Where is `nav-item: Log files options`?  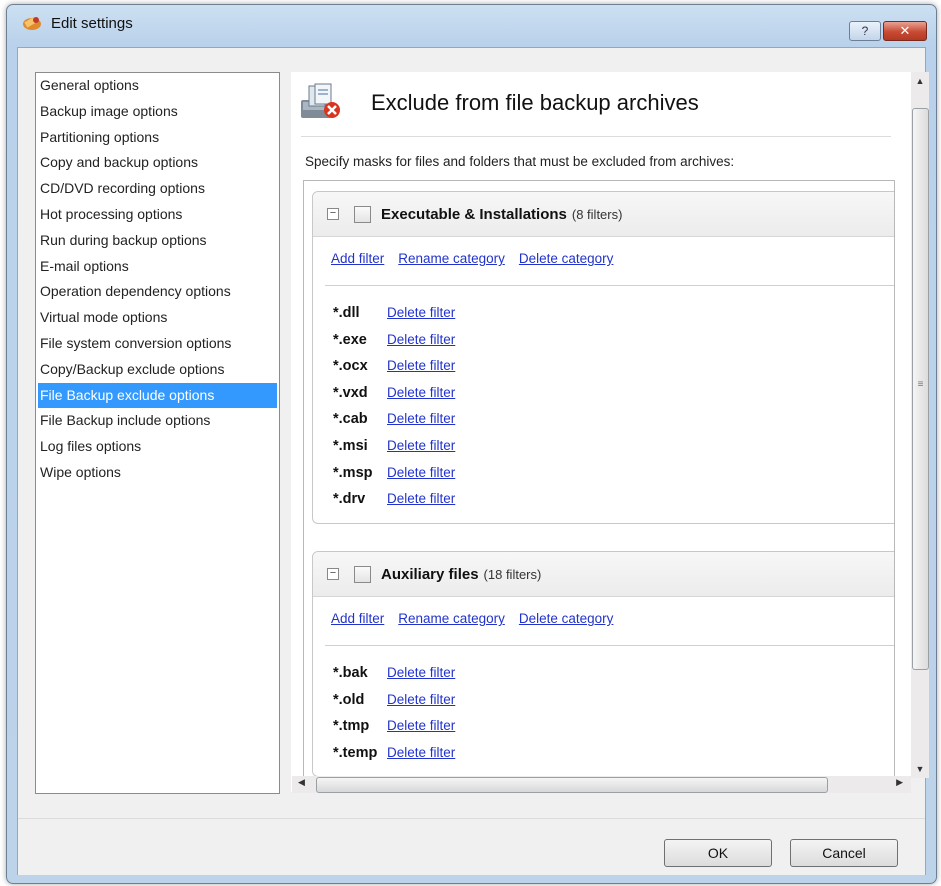
nav-item: Log files options is located at coordinates (157, 447).